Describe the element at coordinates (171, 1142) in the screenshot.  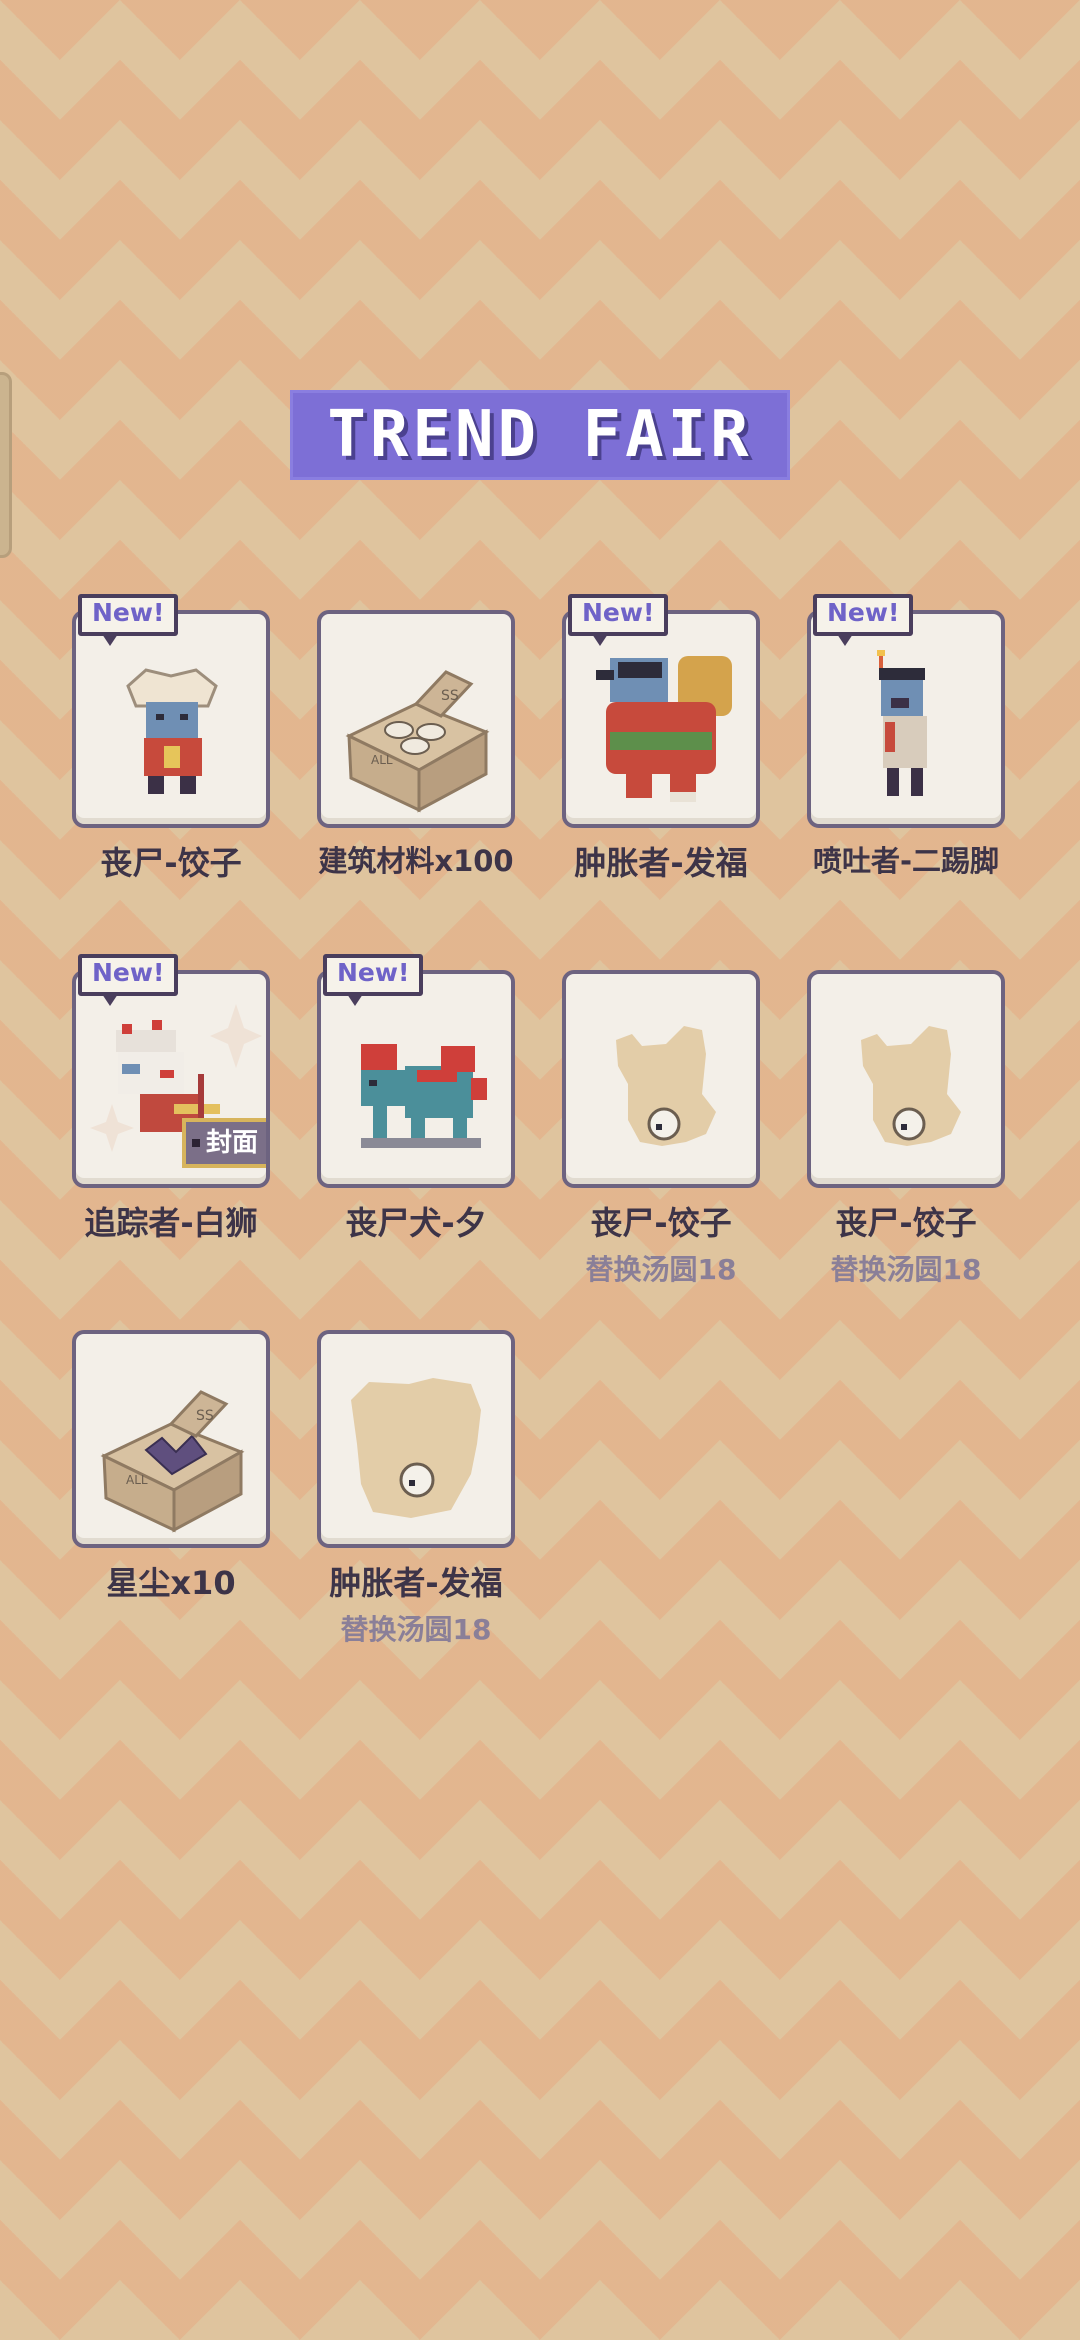
I see `reward-item: New! 封面 追踪者-白狮` at that location.